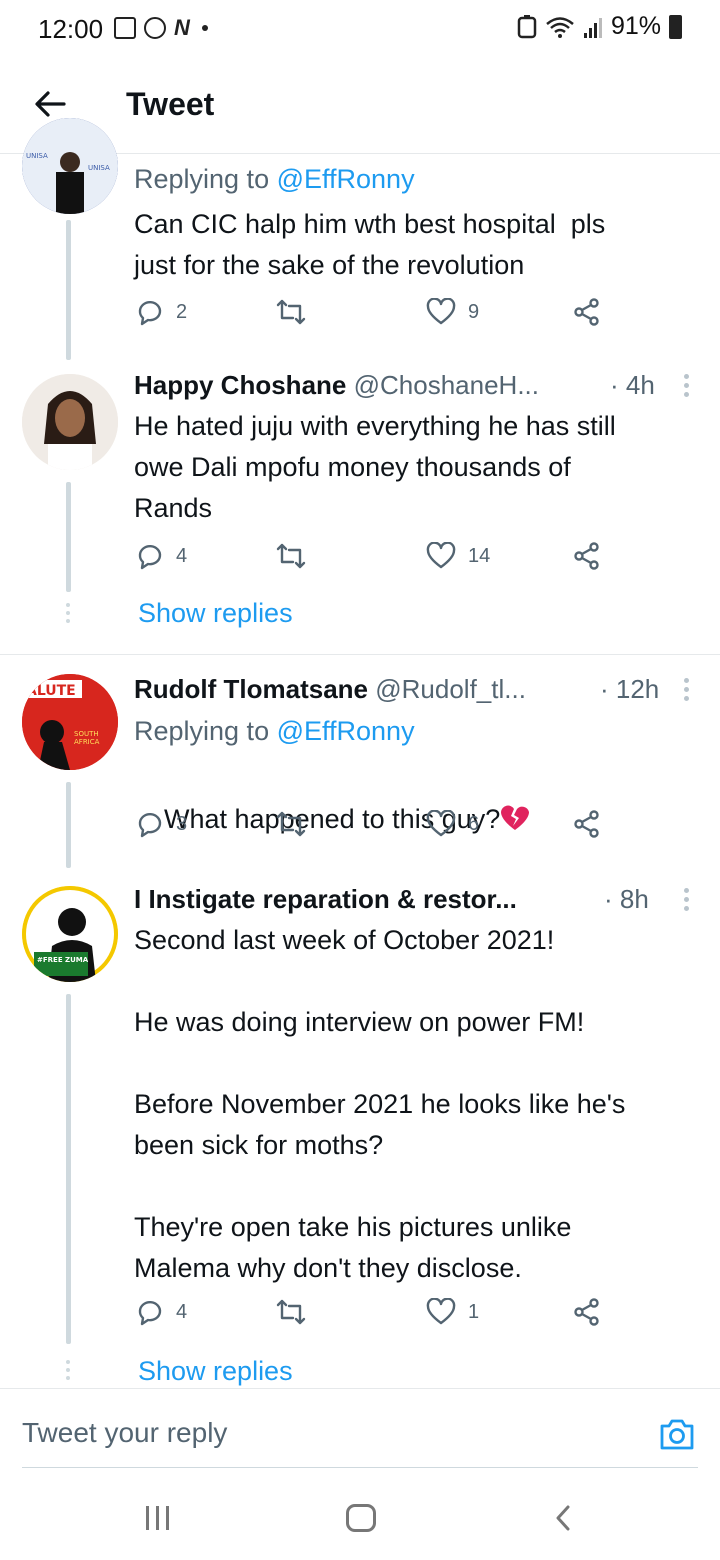 This screenshot has height=1560, width=720. What do you see at coordinates (564, 1518) in the screenshot?
I see `back-icon` at bounding box center [564, 1518].